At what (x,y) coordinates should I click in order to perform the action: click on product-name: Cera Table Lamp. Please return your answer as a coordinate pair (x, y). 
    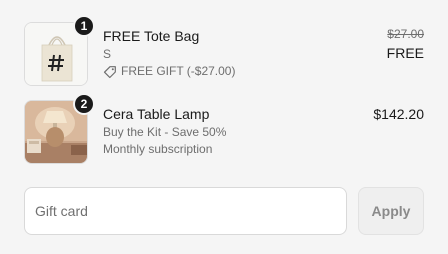
    Looking at the image, I should click on (156, 114).